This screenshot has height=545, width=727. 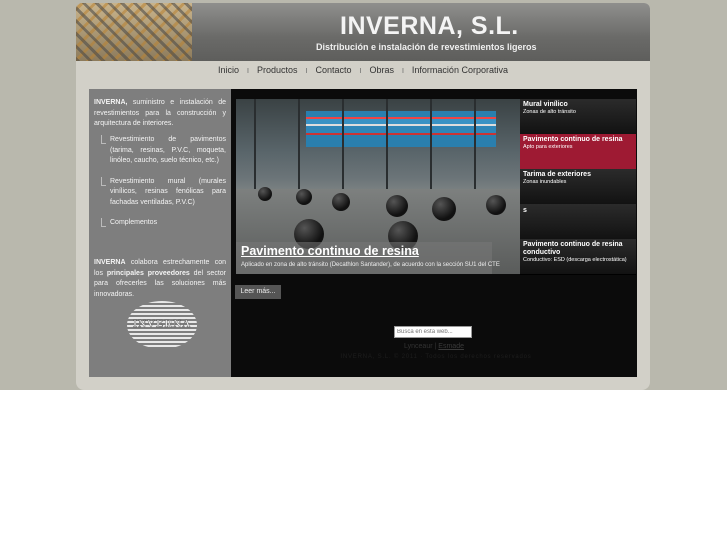 What do you see at coordinates (148, 273) in the screenshot?
I see `collab-highlight: principales proveedores` at bounding box center [148, 273].